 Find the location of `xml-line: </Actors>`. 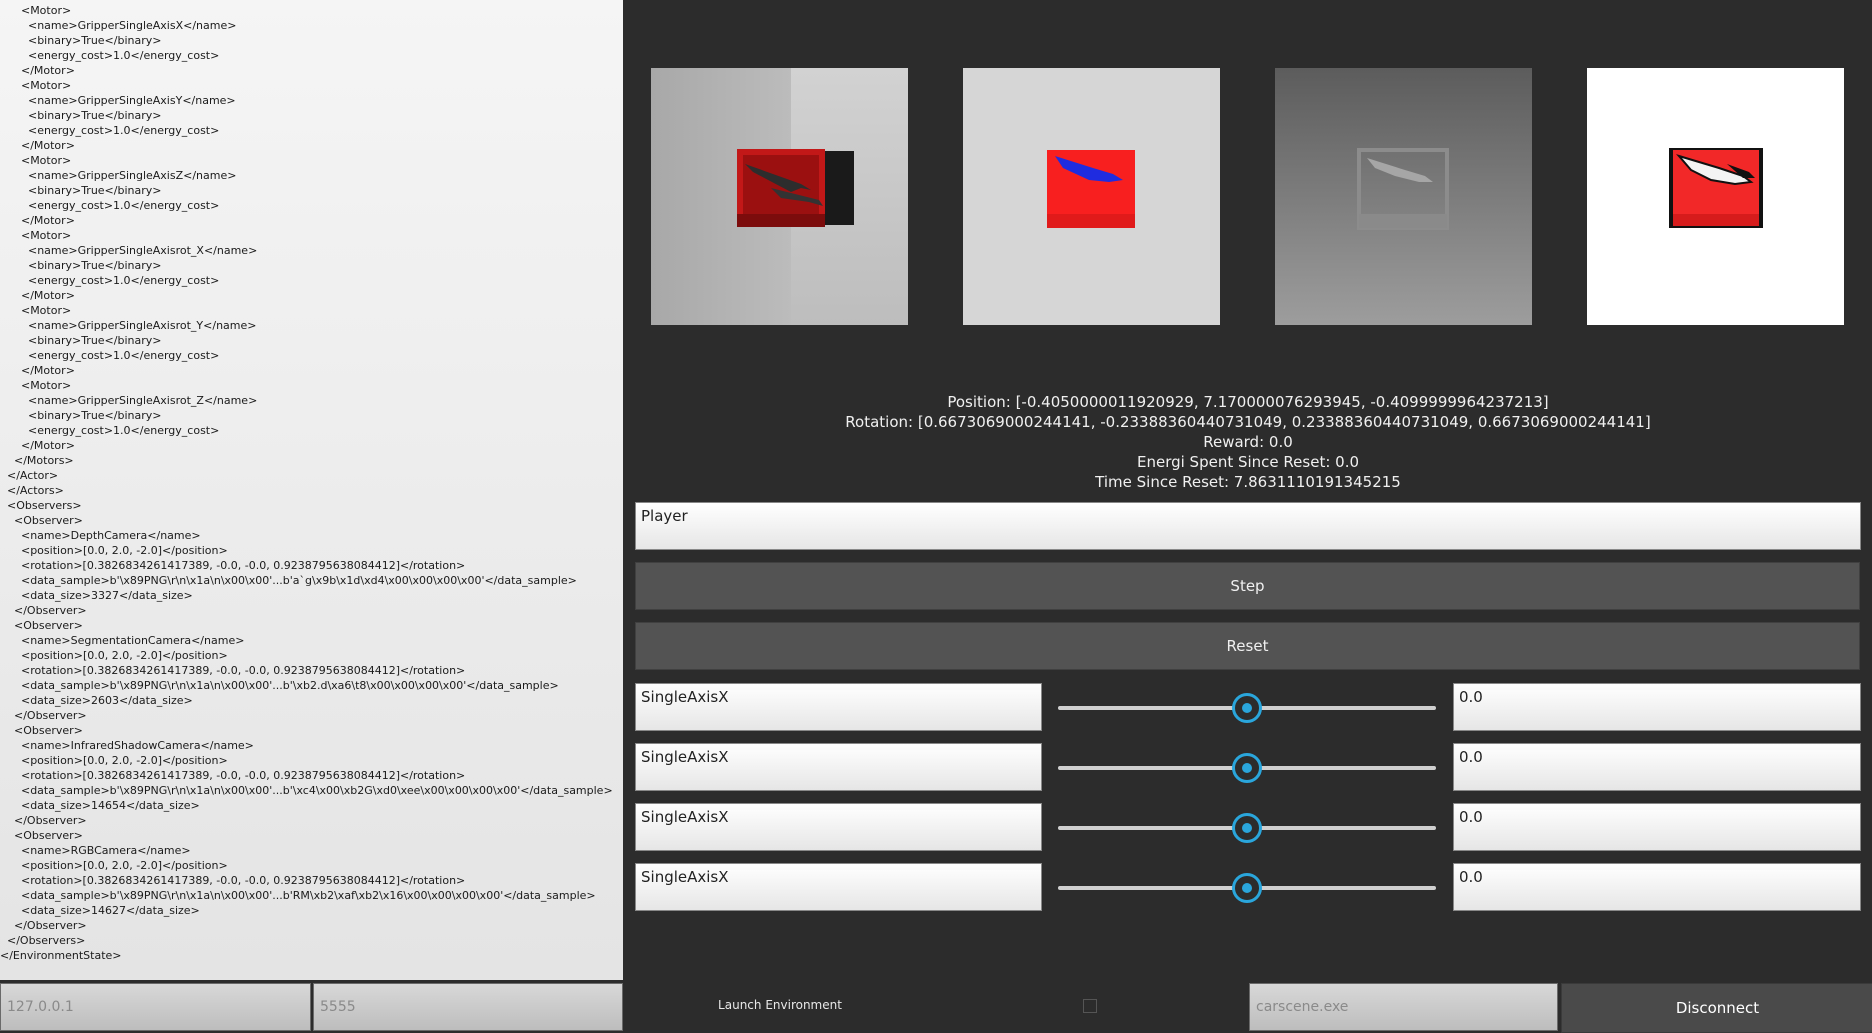

xml-line: </Actors> is located at coordinates (32, 490).